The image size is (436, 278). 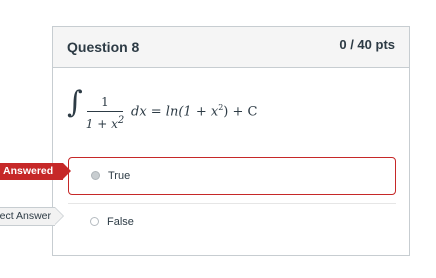 I want to click on correct-answer-tag-label: Correct Answer, so click(x=25, y=216).